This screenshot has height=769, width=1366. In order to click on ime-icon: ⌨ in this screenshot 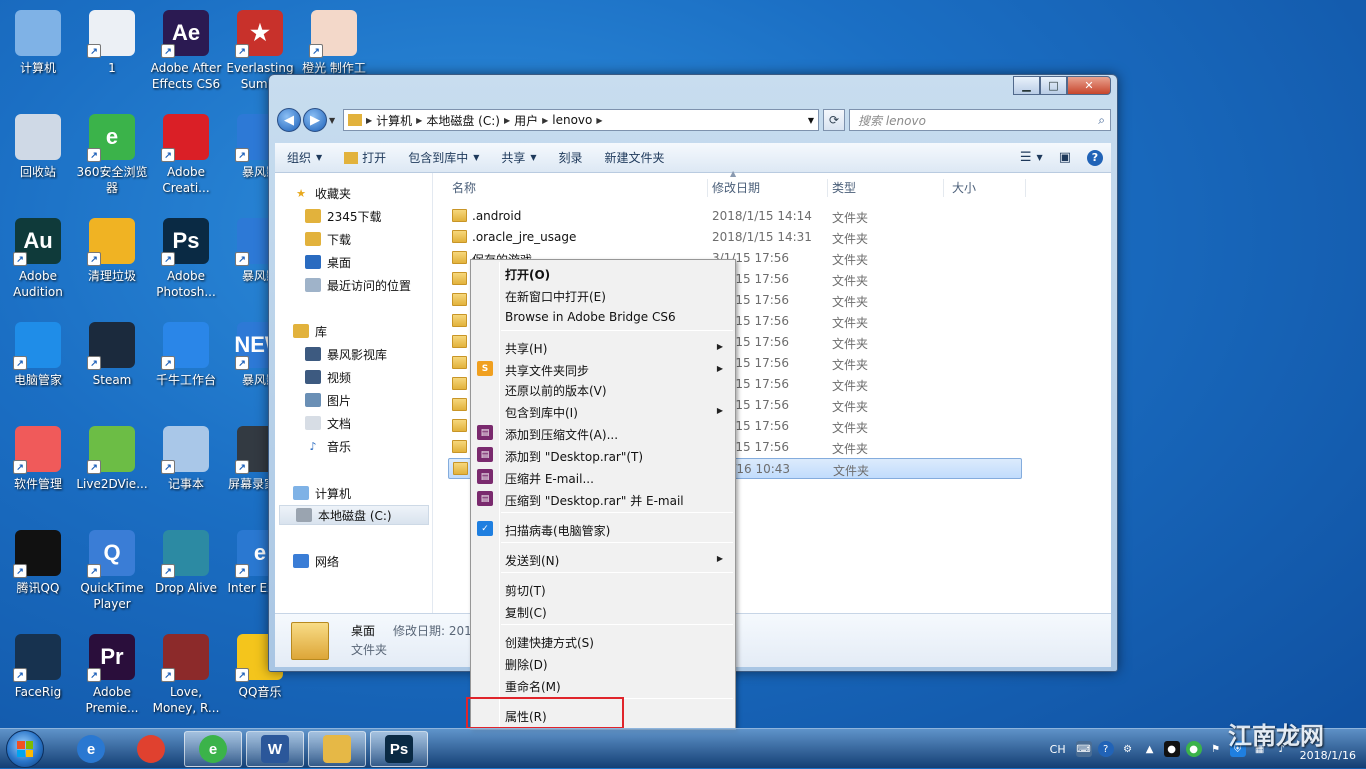, I will do `click(1083, 749)`.